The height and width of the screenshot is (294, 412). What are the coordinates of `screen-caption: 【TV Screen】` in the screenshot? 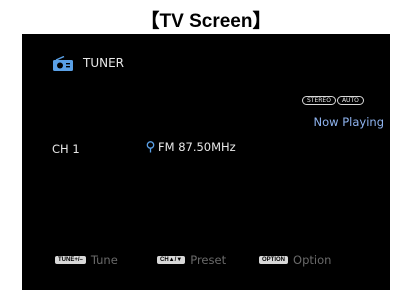 It's located at (206, 21).